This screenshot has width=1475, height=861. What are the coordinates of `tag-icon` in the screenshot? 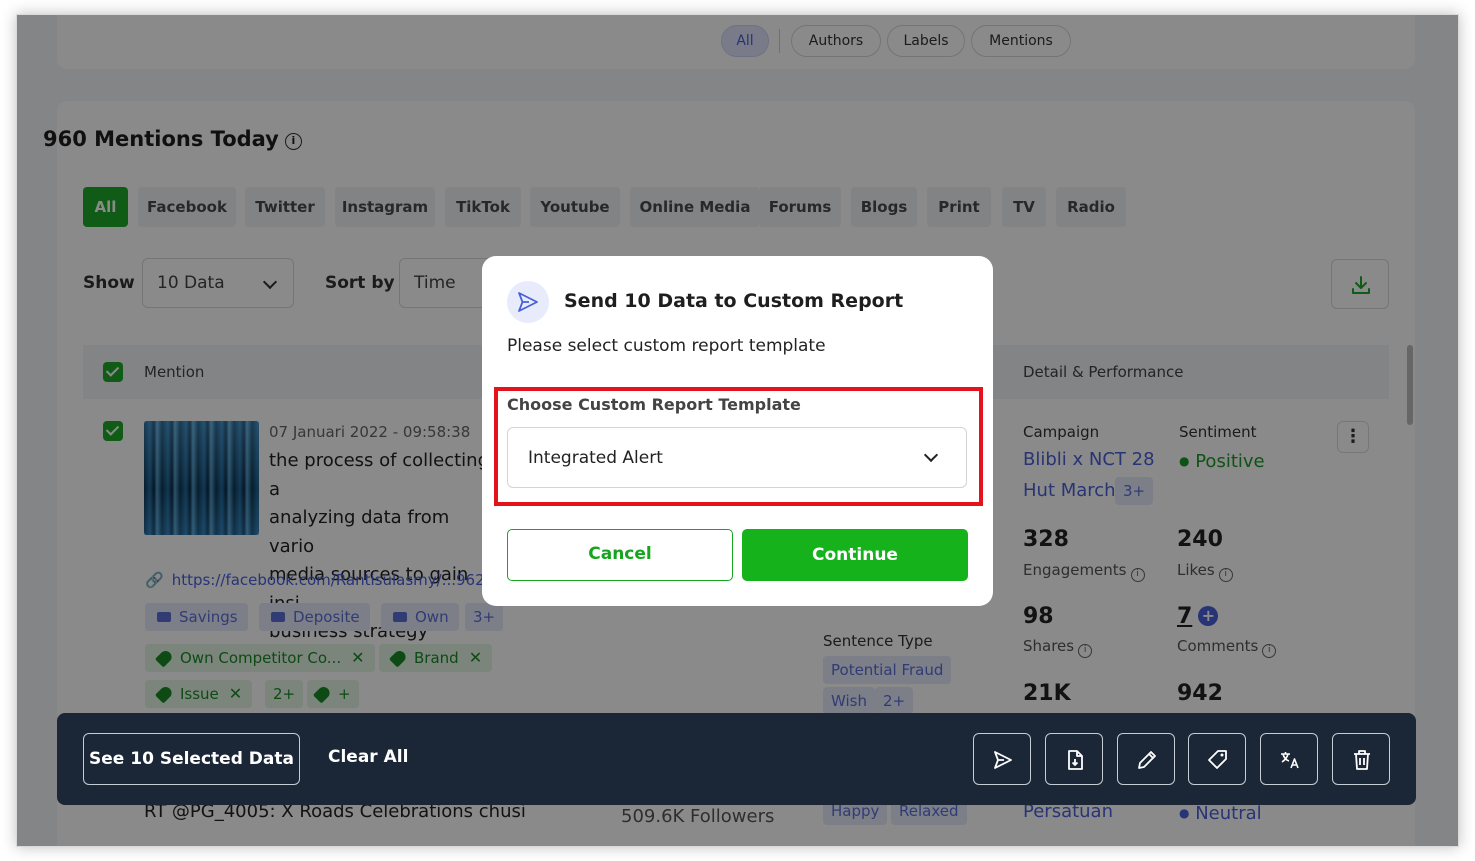 It's located at (1217, 759).